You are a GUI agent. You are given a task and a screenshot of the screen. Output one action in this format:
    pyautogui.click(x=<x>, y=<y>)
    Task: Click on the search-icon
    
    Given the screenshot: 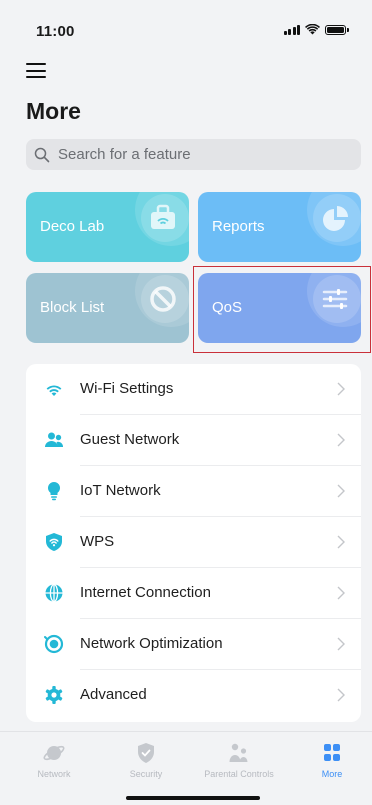 What is the action you would take?
    pyautogui.click(x=42, y=154)
    